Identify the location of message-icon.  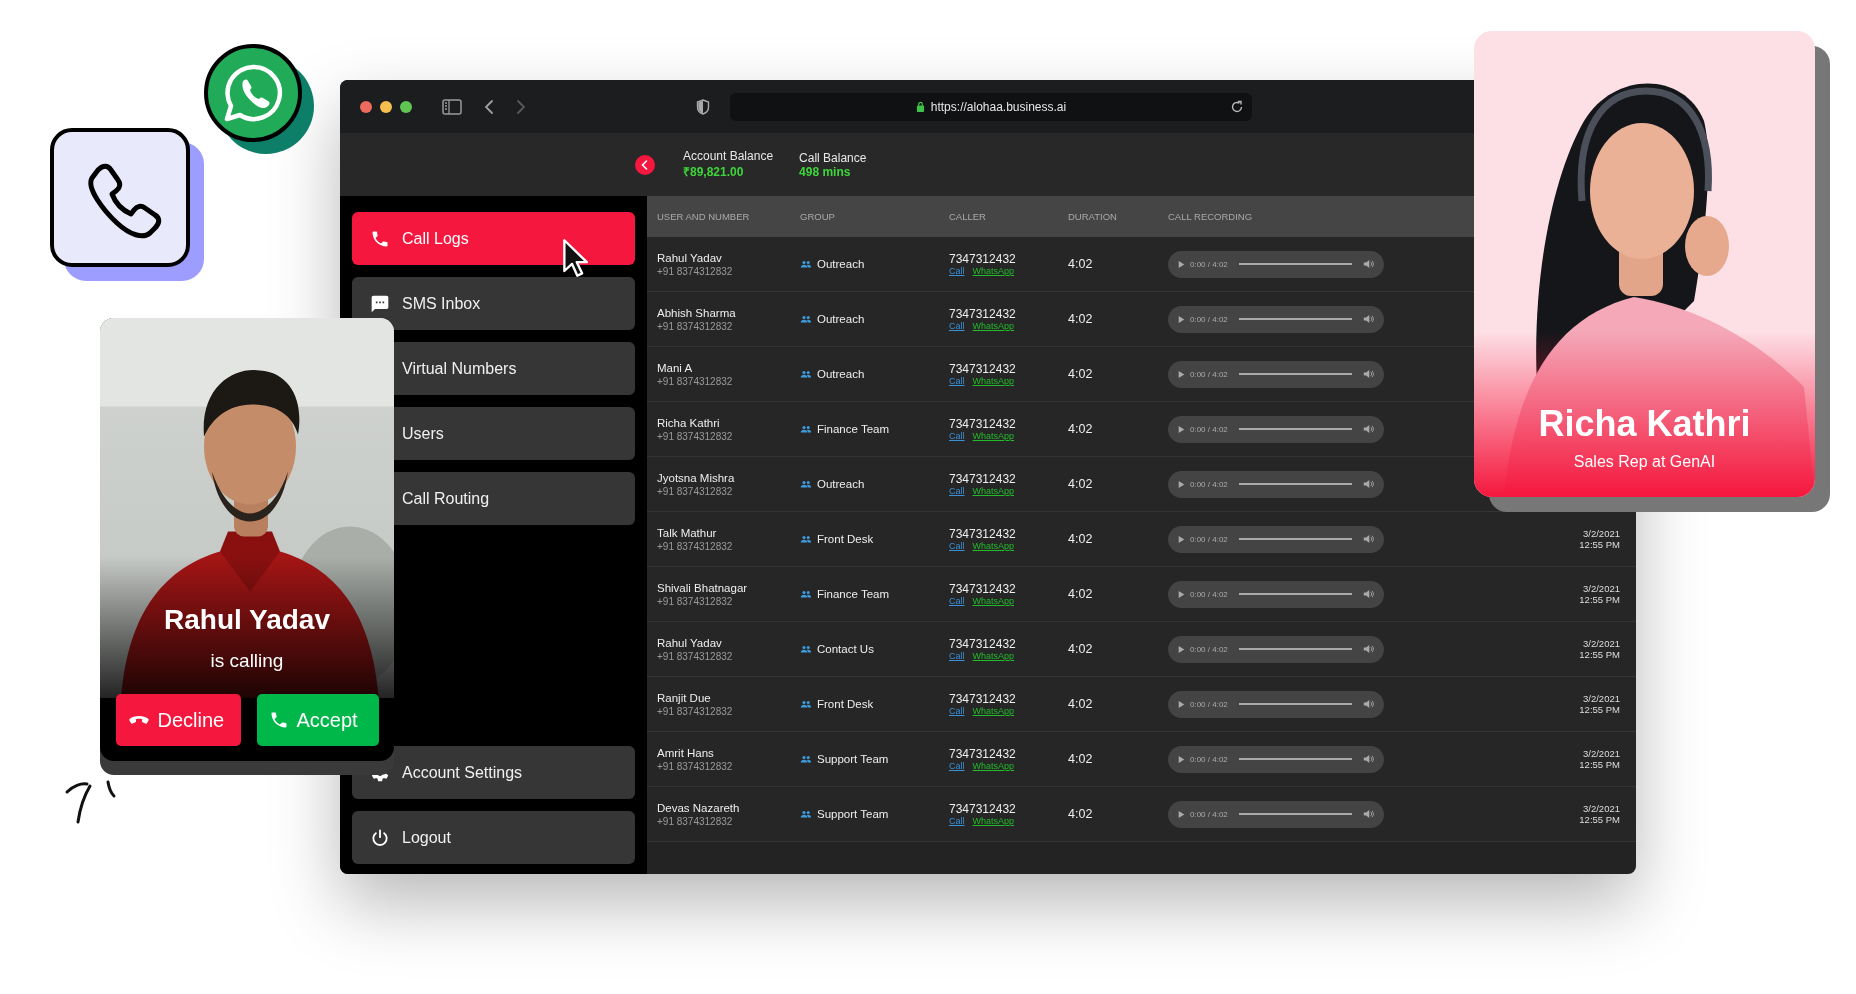
(380, 303).